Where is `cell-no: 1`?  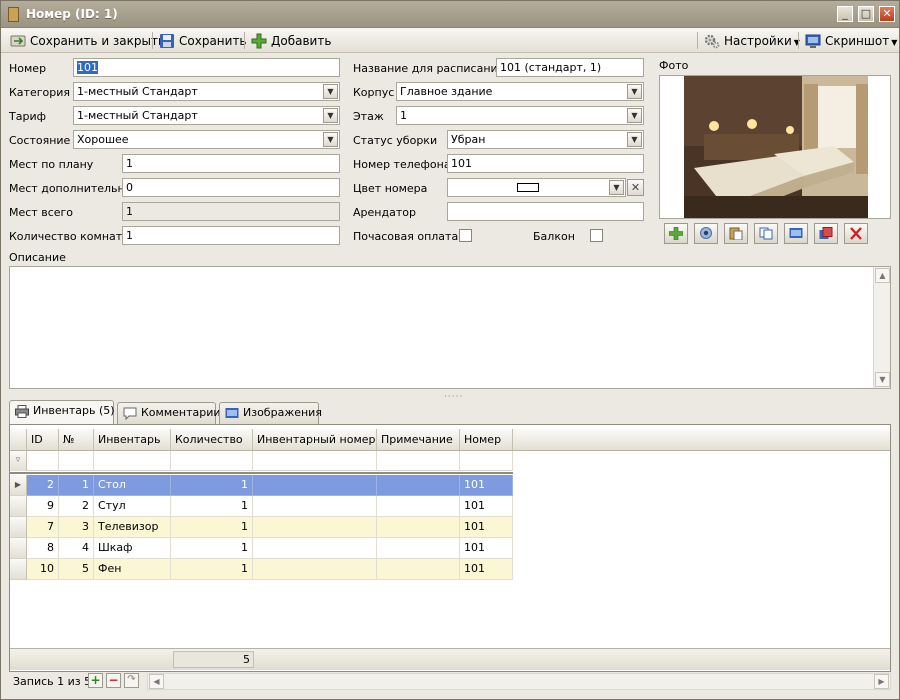
cell-no: 1 is located at coordinates (76, 485).